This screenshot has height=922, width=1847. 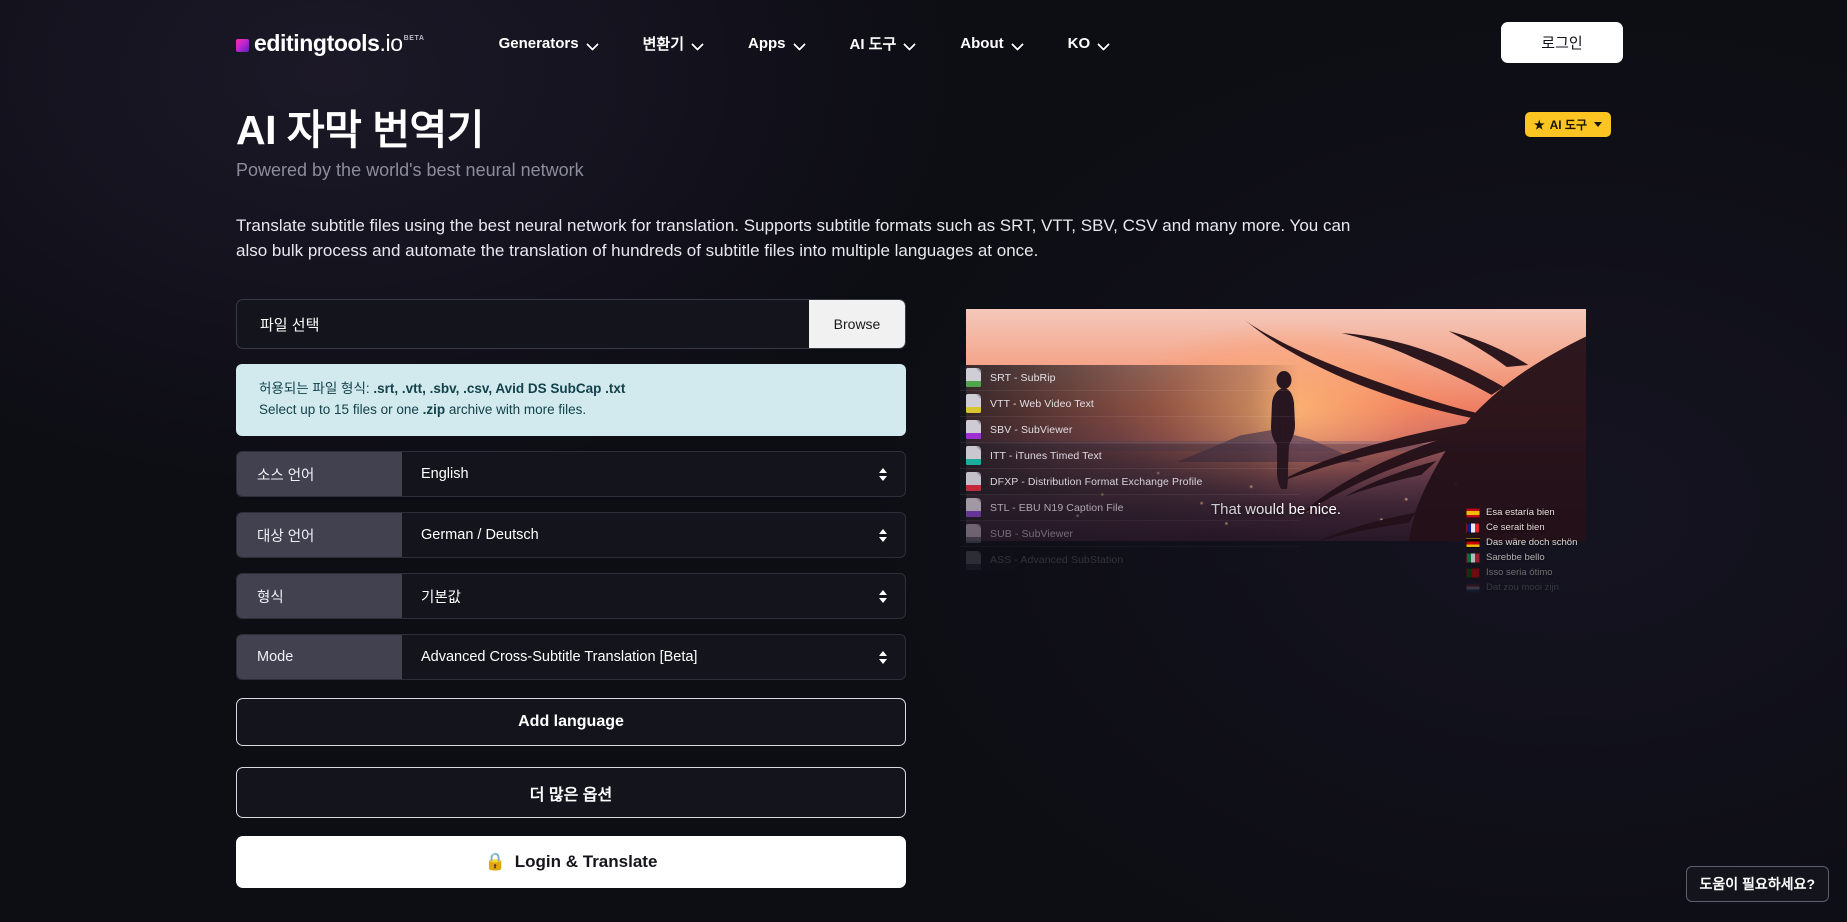 I want to click on nav-item-converters: 변환기, so click(x=673, y=43).